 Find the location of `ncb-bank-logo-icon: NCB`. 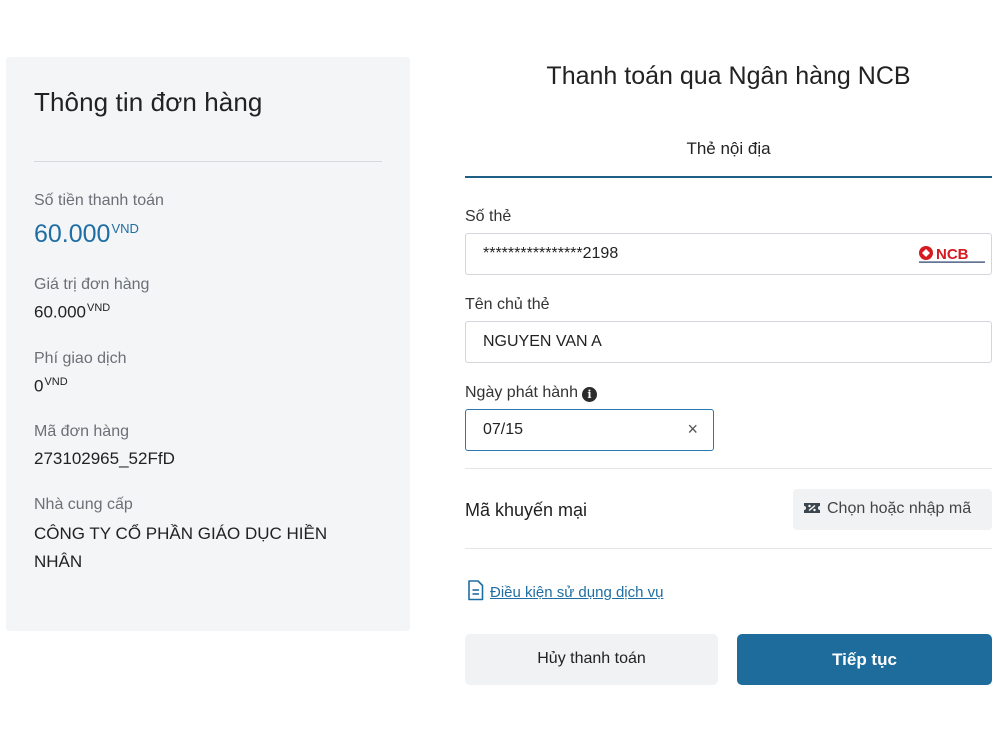

ncb-bank-logo-icon: NCB is located at coordinates (952, 254).